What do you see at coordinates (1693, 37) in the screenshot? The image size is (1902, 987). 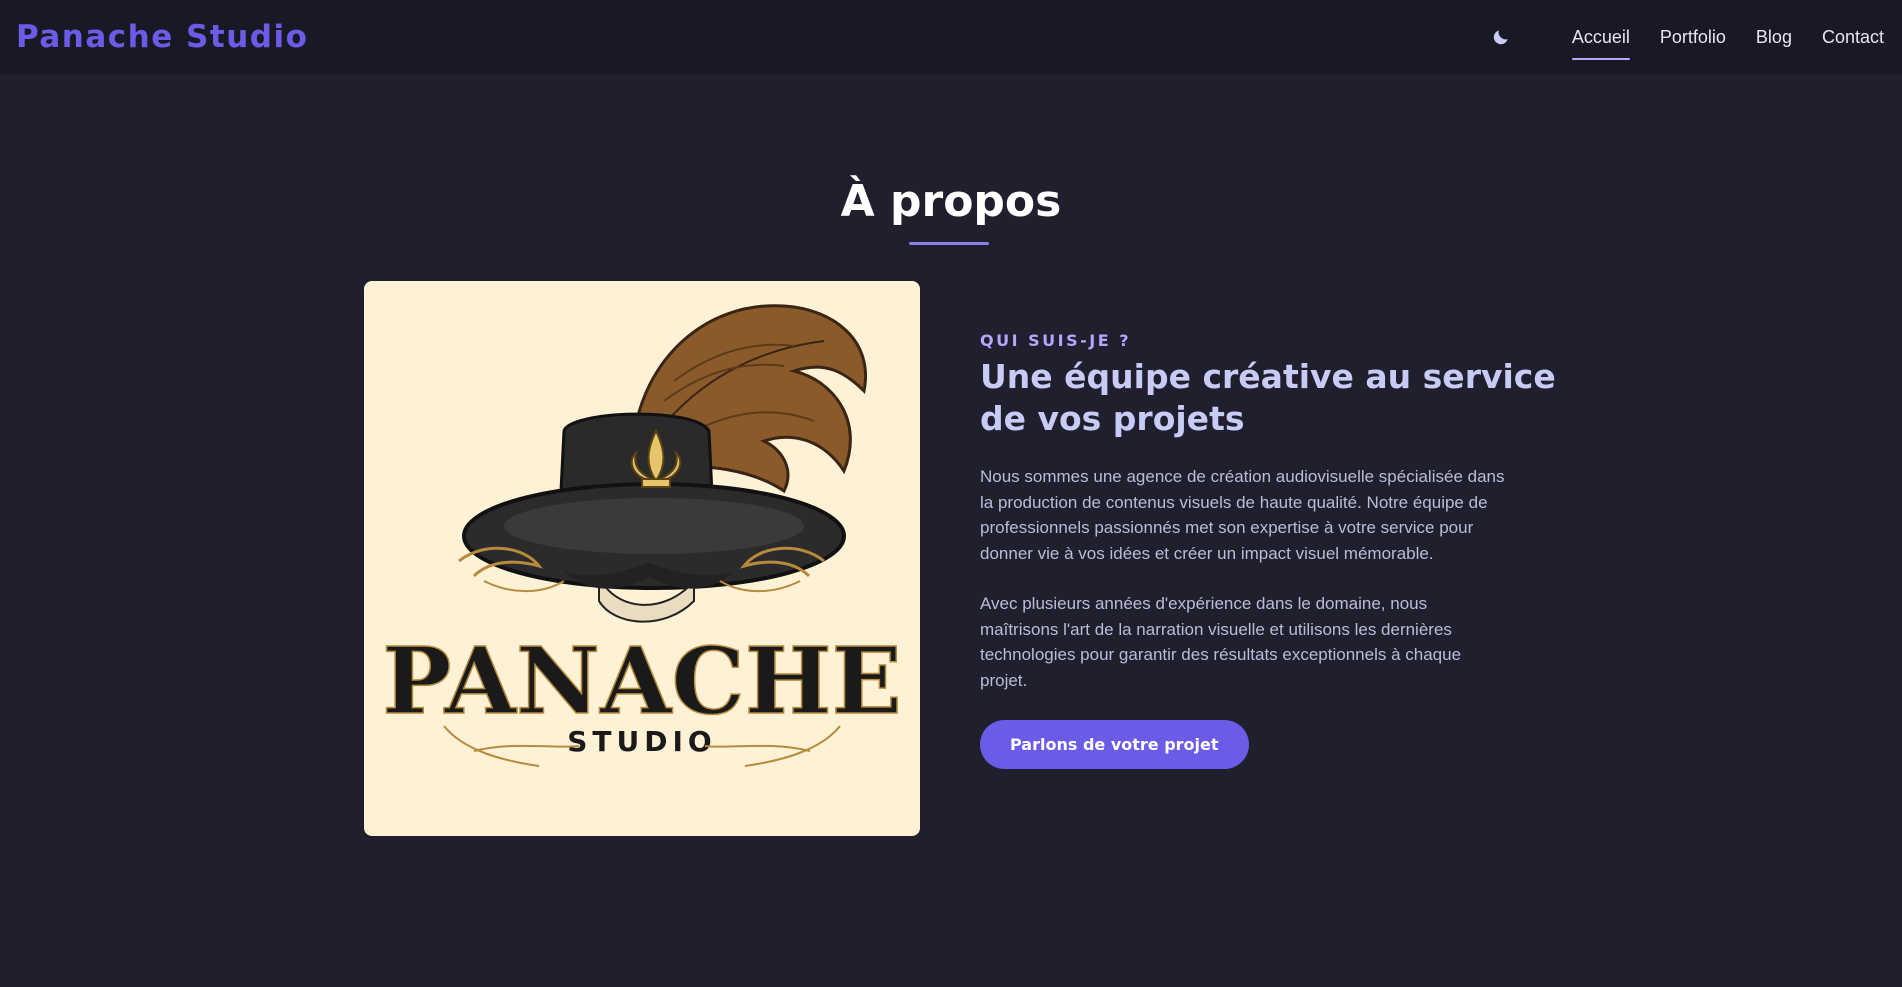 I see `nav-link-portfolio: Portfolio` at bounding box center [1693, 37].